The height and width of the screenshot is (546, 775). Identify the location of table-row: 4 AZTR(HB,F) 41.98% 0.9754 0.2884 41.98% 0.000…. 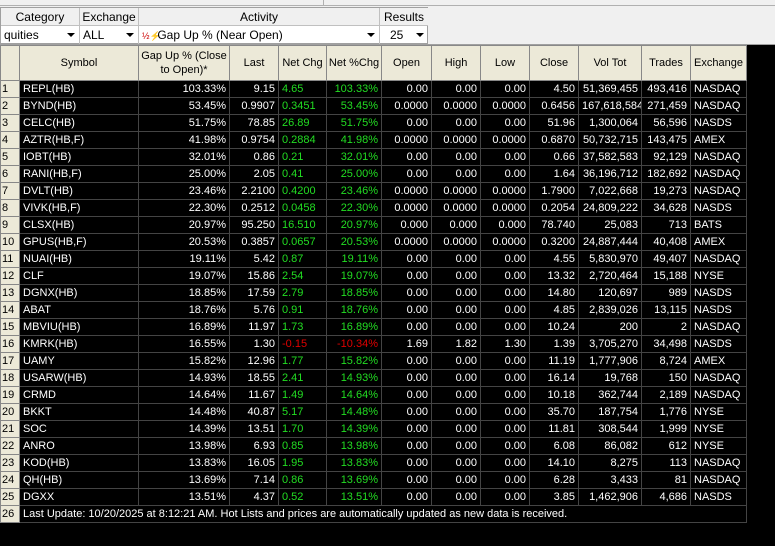
(373, 140).